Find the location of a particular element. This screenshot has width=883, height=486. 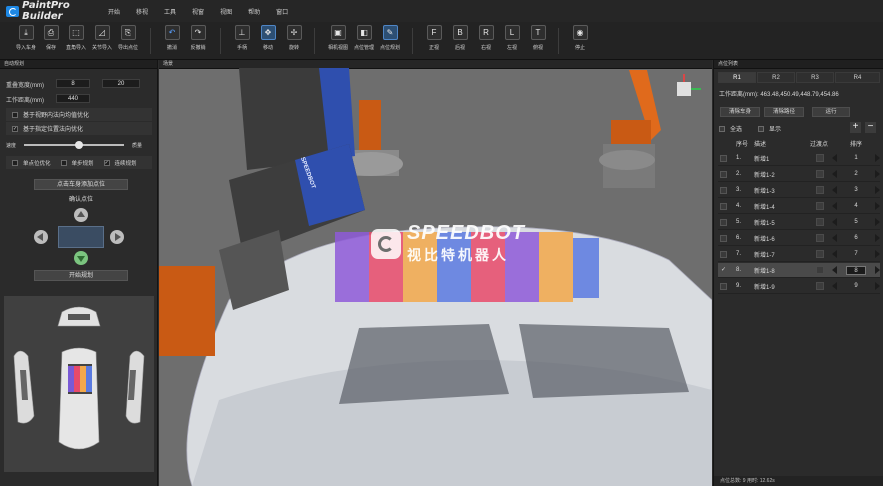

camera-view-button: ▣ 相机视图 is located at coordinates (338, 38).